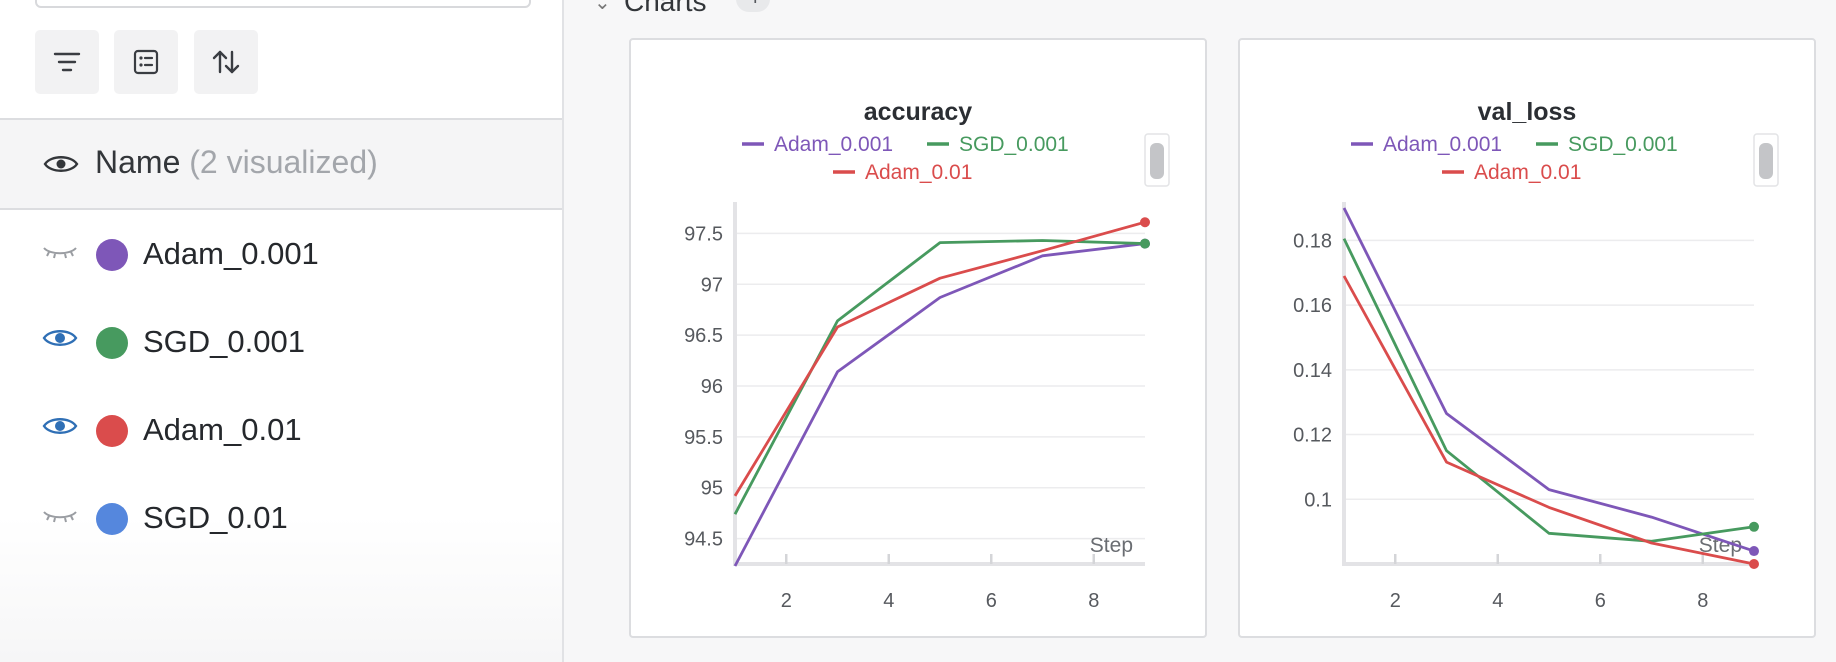  I want to click on series-line-SGD_0.001, so click(939, 377).